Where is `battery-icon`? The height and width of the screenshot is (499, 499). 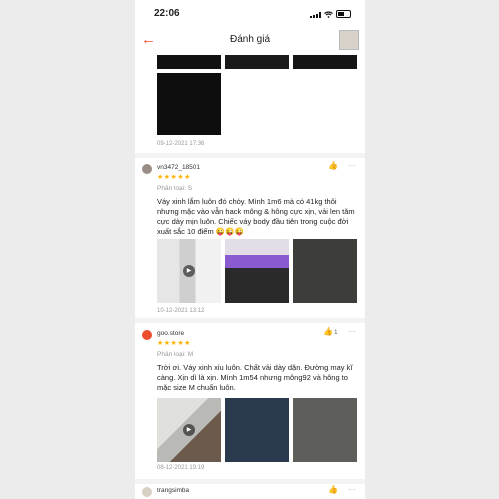 battery-icon is located at coordinates (343, 14).